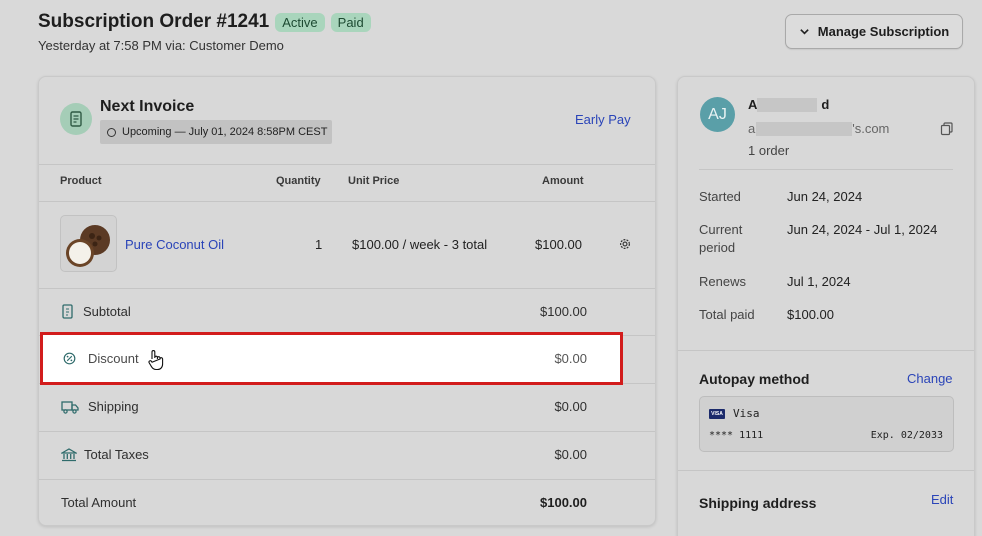 This screenshot has width=982, height=536. What do you see at coordinates (116, 454) in the screenshot?
I see `taxes-label: Total Taxes` at bounding box center [116, 454].